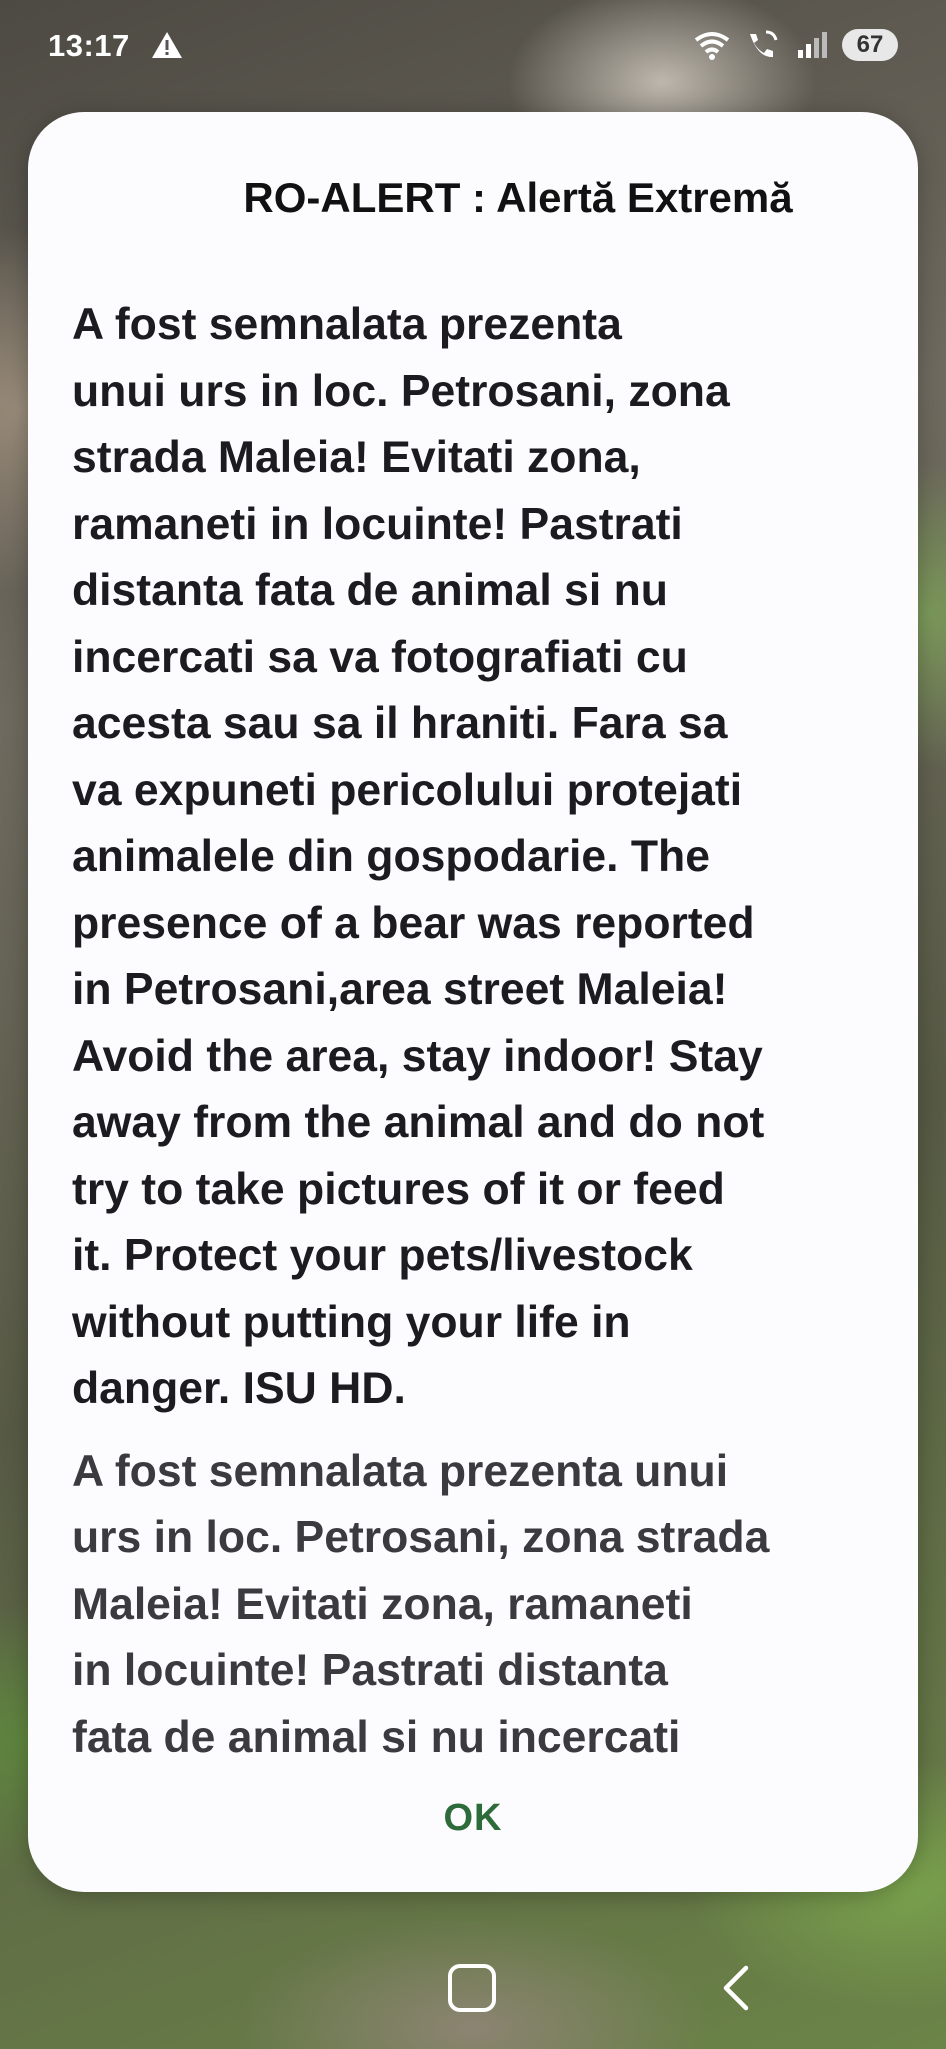 The height and width of the screenshot is (2049, 946). Describe the element at coordinates (89, 45) in the screenshot. I see `status-time: 13:17` at that location.